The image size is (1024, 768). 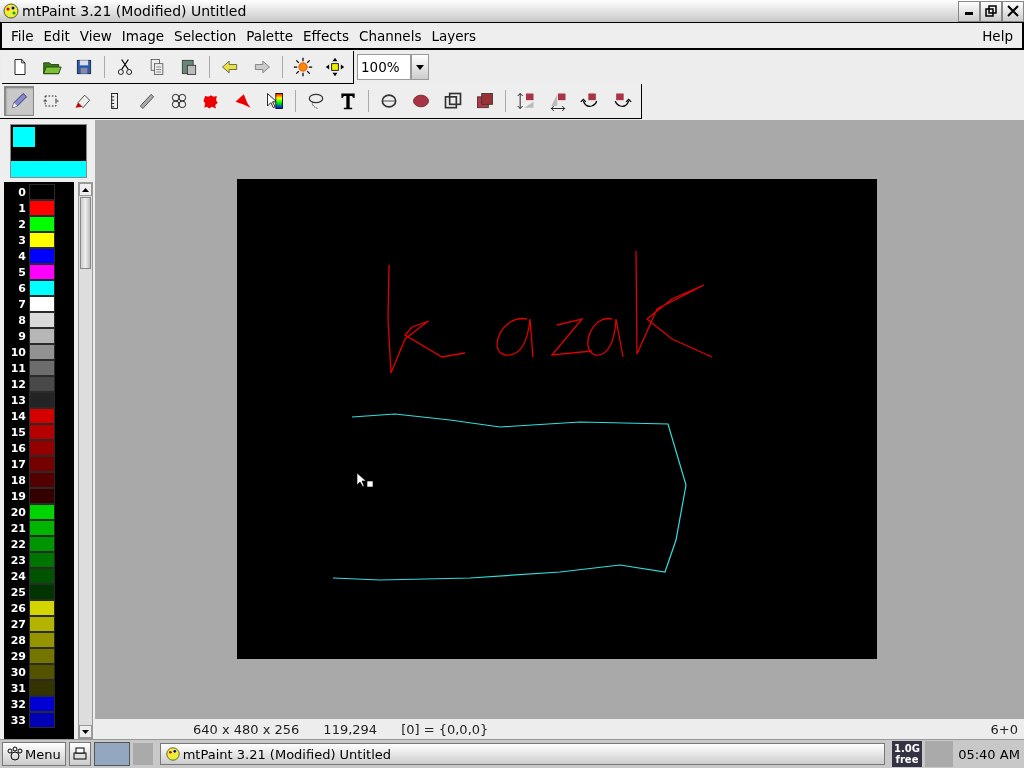 I want to click on close-button, so click(x=1013, y=11).